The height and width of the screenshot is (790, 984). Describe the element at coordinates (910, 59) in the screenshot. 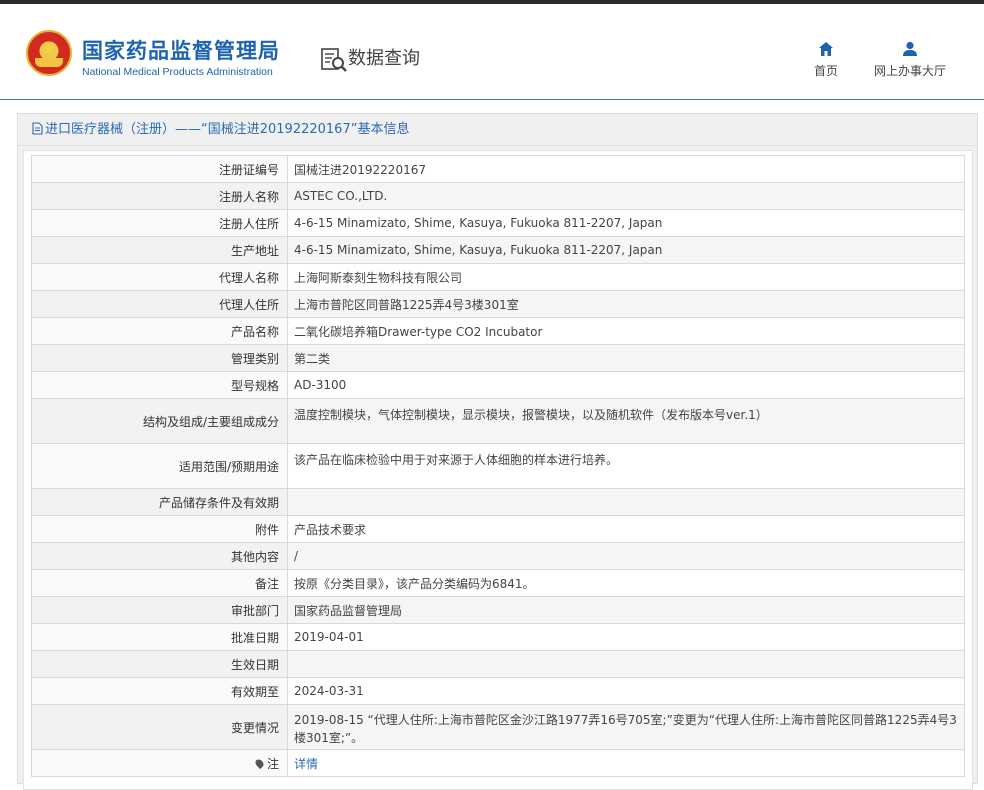

I see `nav-online-service-hall: 网上办事大厅` at that location.